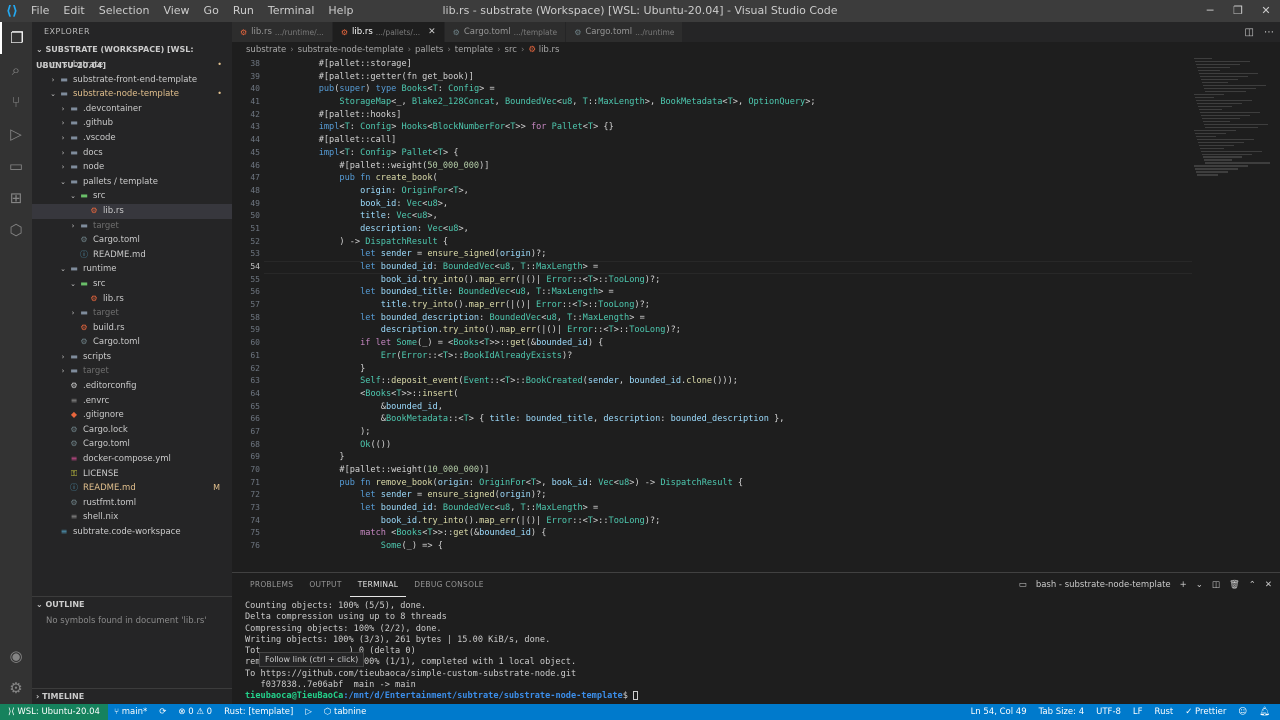 Image resolution: width=1280 pixels, height=720 pixels. I want to click on tab-size: Tab Size: 4, so click(1062, 712).